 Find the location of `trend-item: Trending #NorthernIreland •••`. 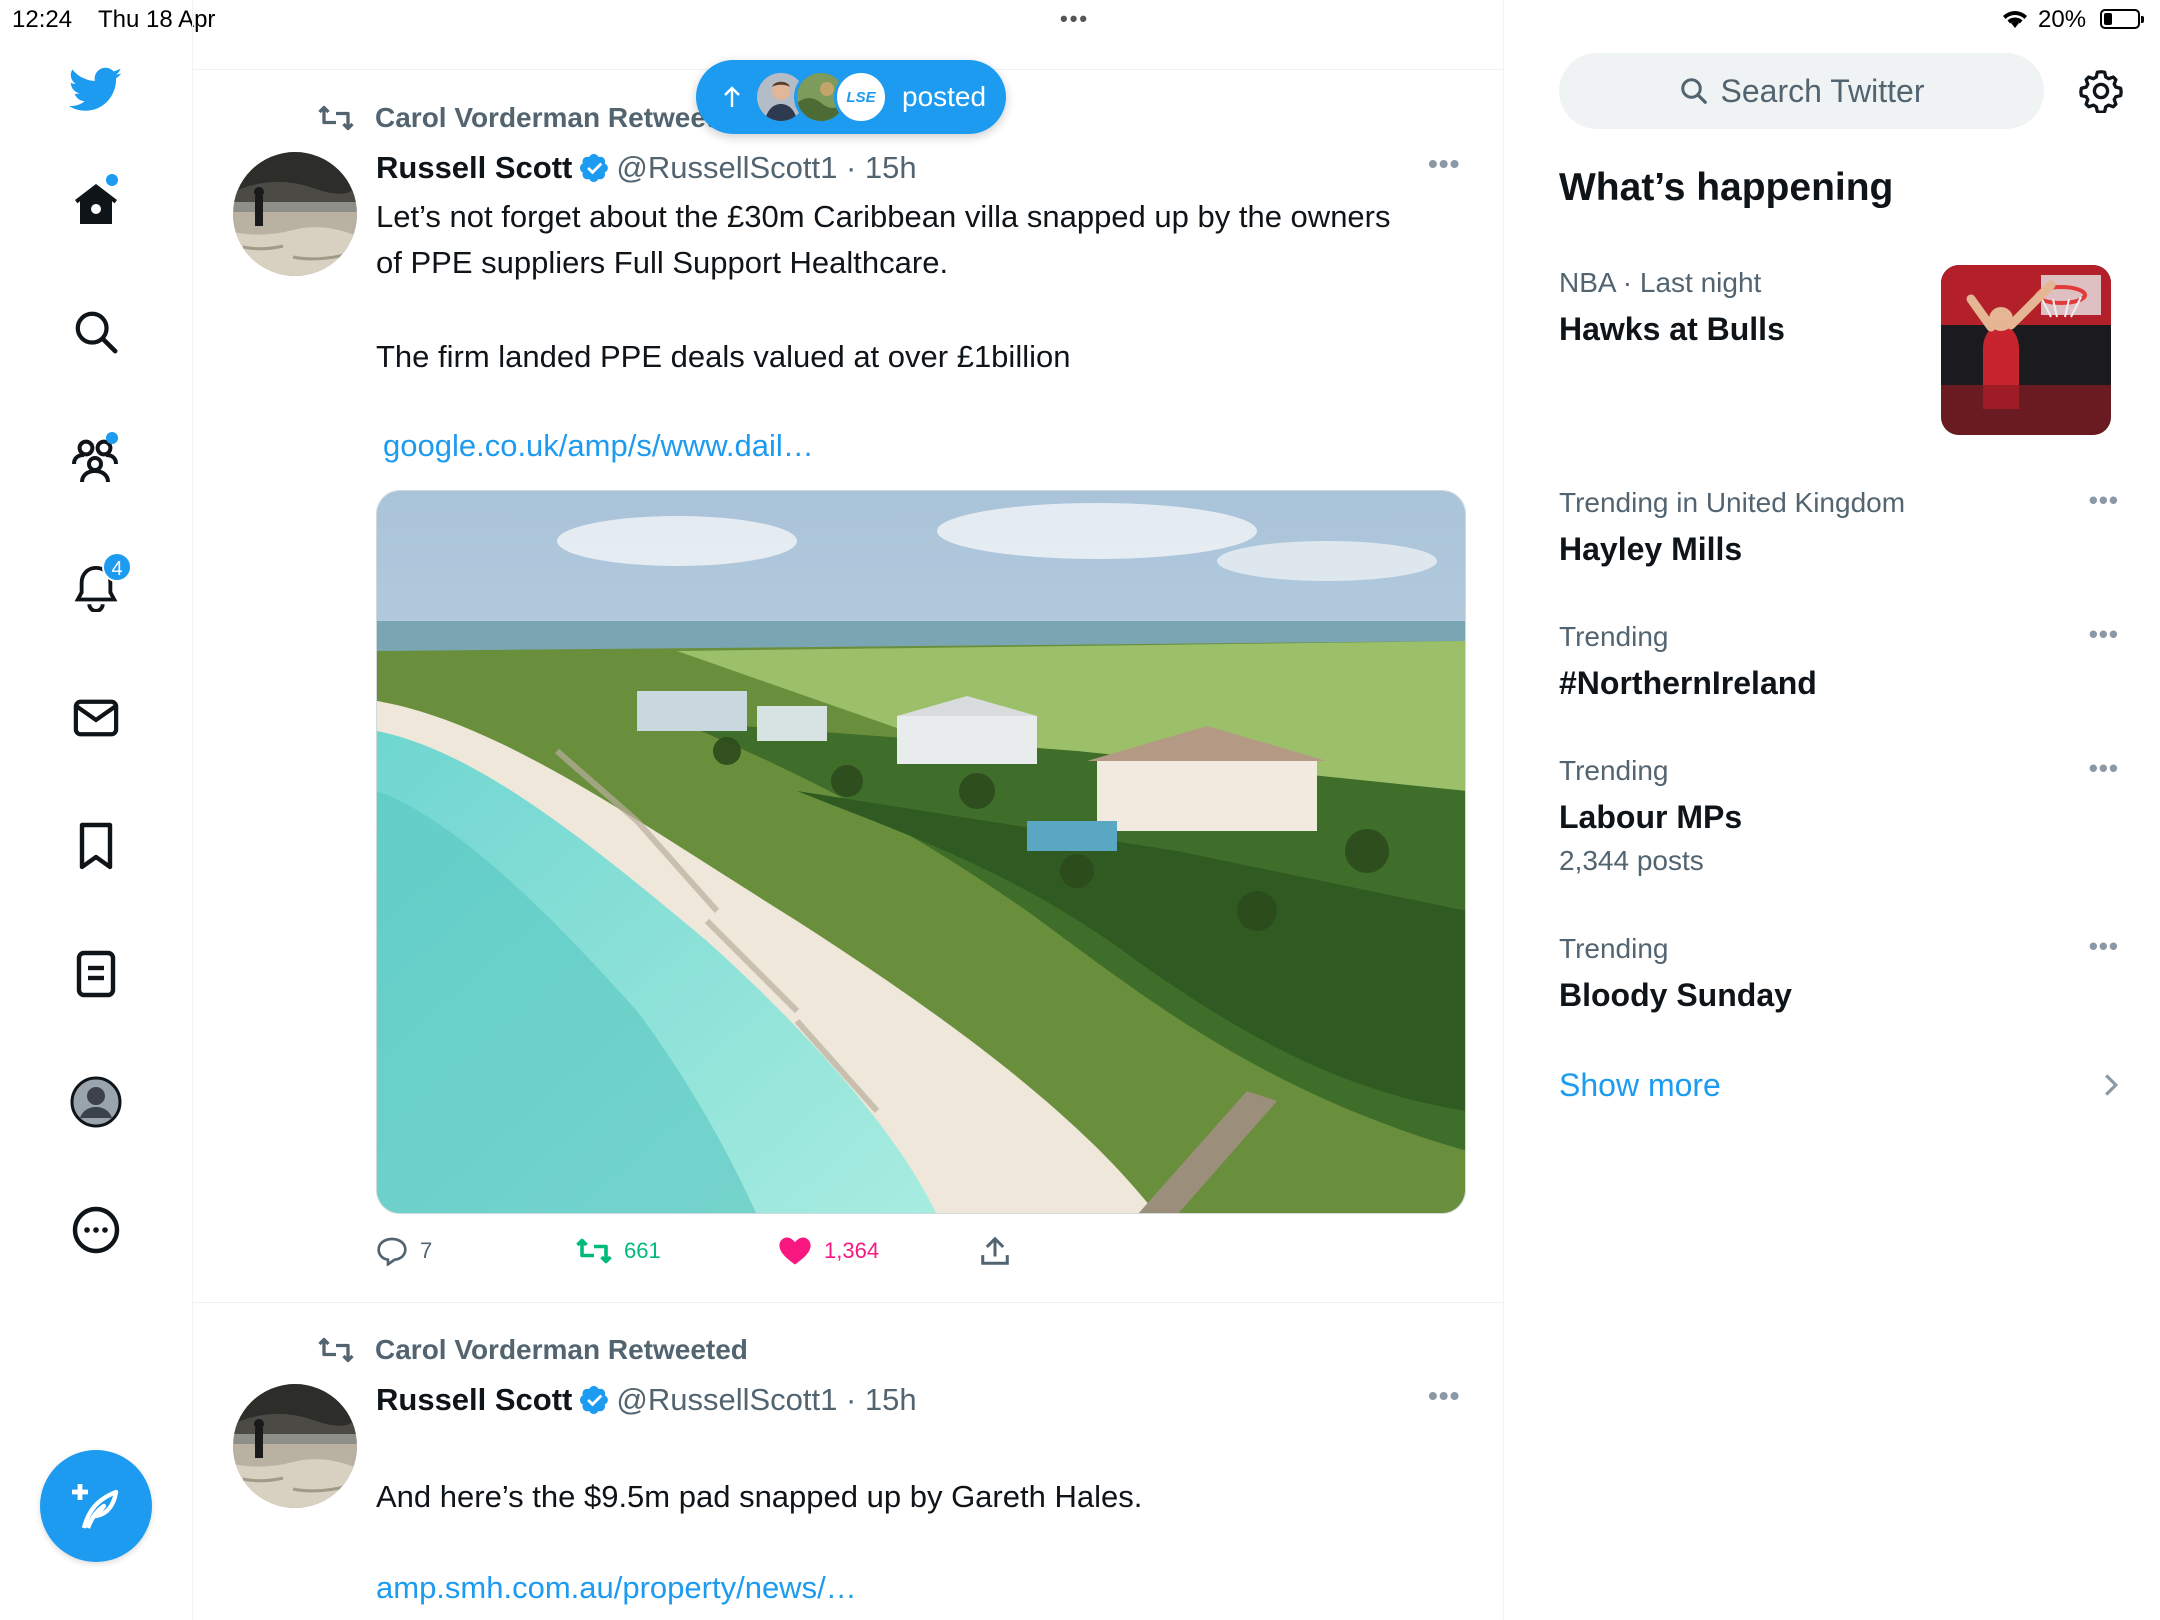

trend-item: Trending #NorthernIreland ••• is located at coordinates (1839, 662).